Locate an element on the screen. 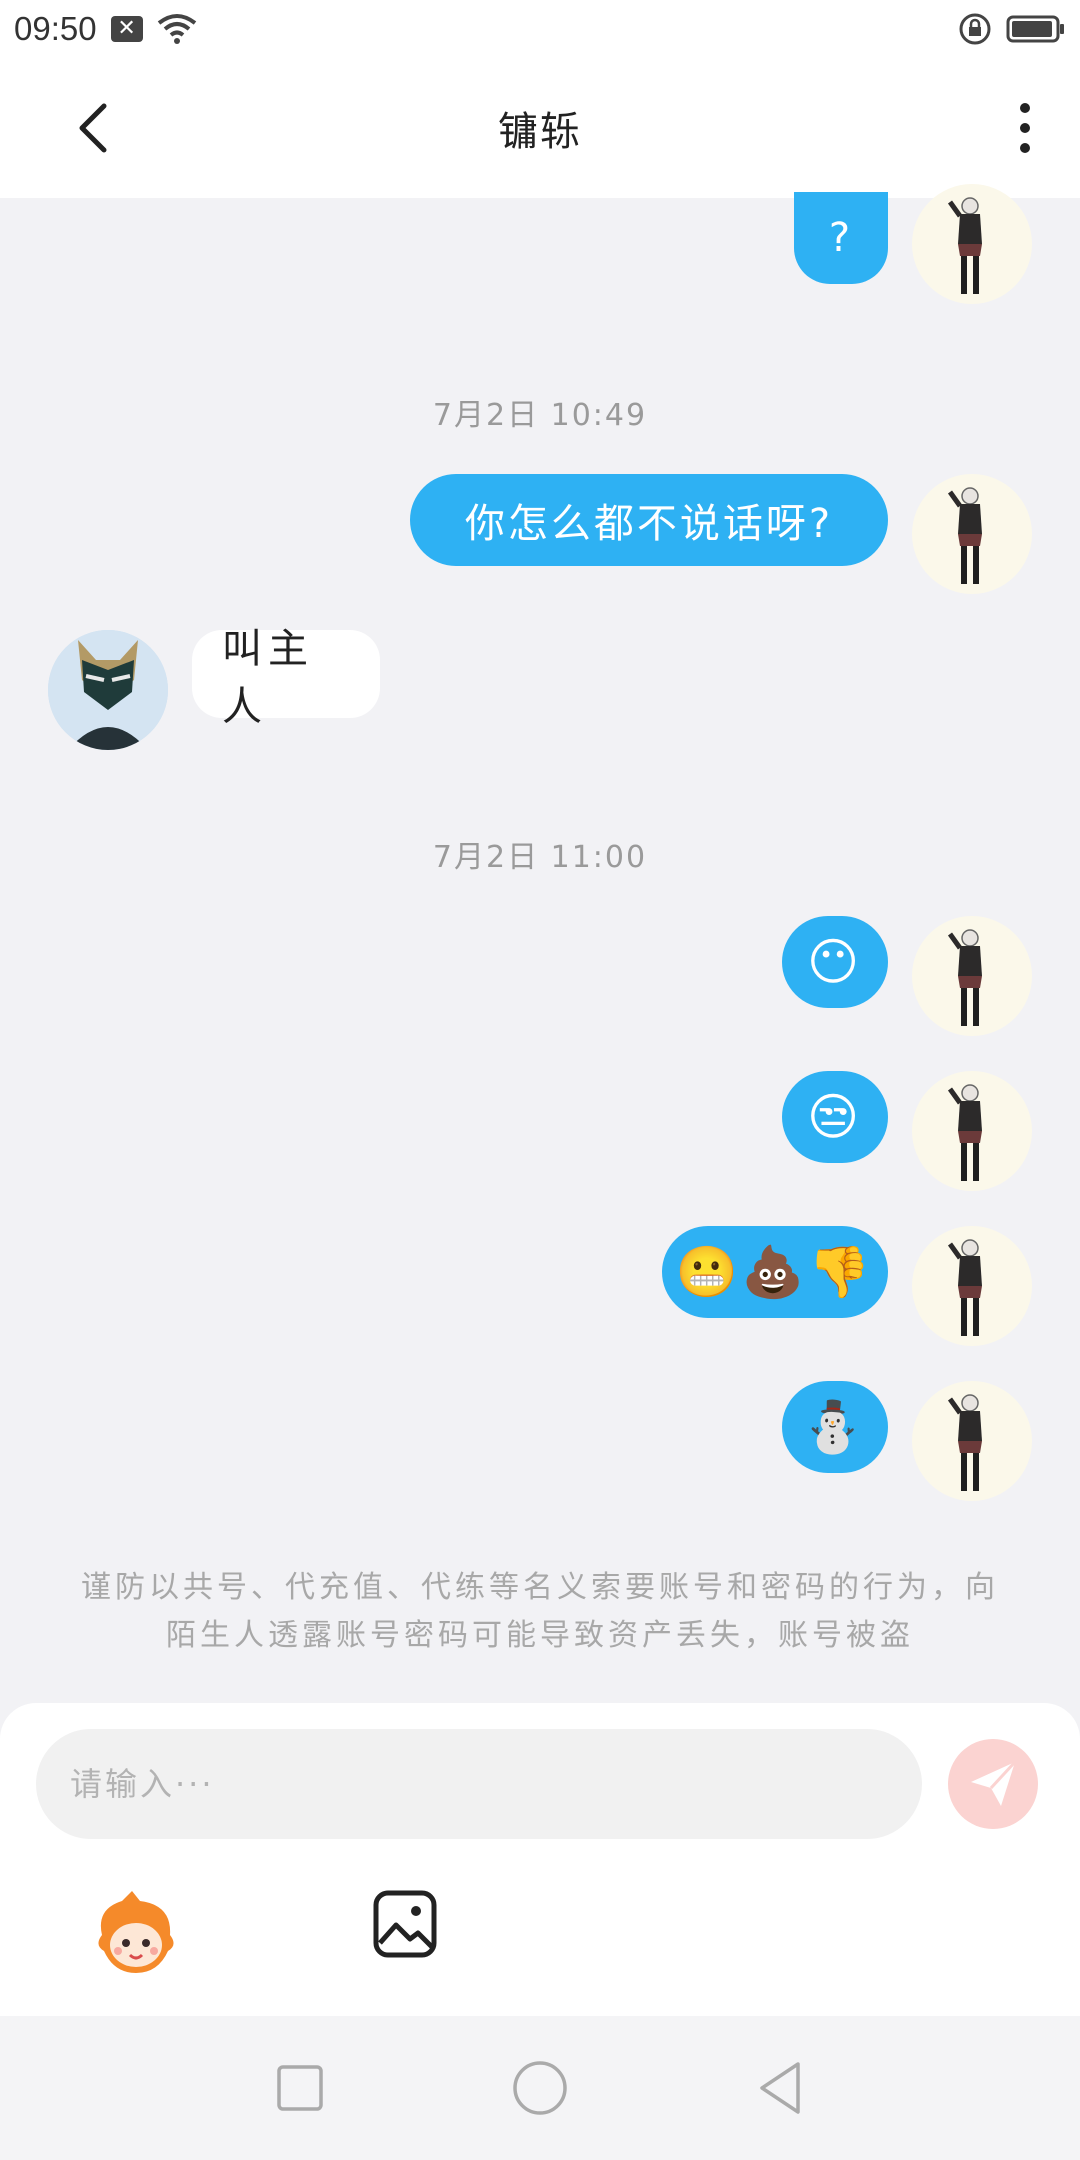 This screenshot has width=1080, height=2160. status-time: 09:50 is located at coordinates (55, 28).